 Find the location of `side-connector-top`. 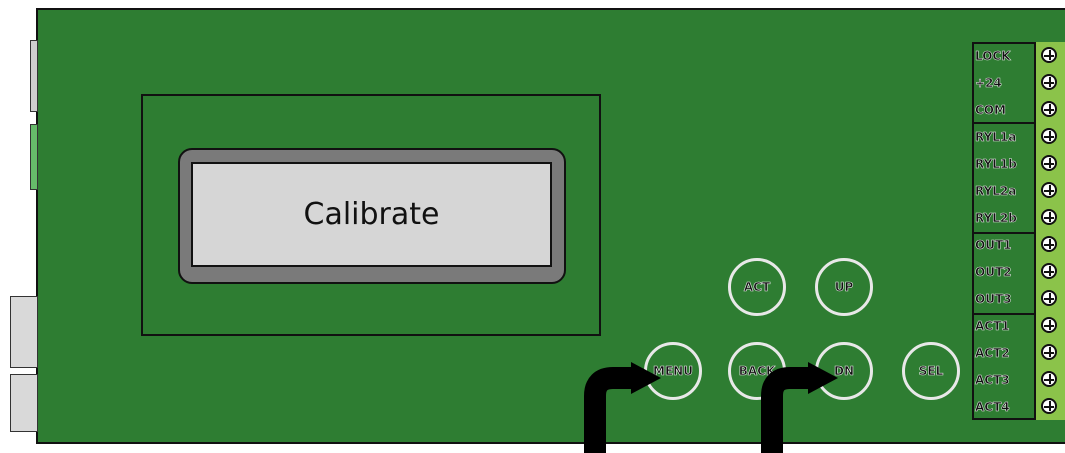

side-connector-top is located at coordinates (34, 76).